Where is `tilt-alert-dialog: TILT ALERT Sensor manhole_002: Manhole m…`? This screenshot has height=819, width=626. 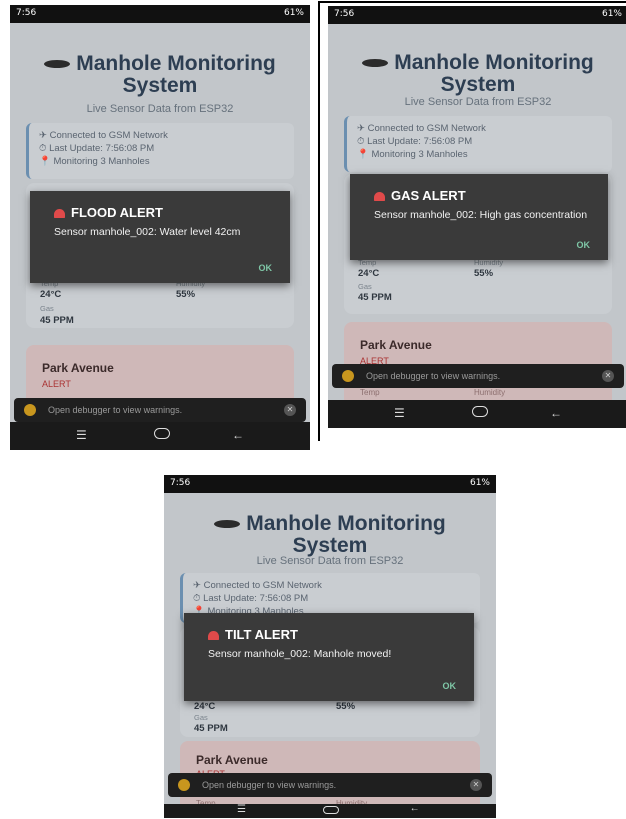
tilt-alert-dialog: TILT ALERT Sensor manhole_002: Manhole m… is located at coordinates (329, 657).